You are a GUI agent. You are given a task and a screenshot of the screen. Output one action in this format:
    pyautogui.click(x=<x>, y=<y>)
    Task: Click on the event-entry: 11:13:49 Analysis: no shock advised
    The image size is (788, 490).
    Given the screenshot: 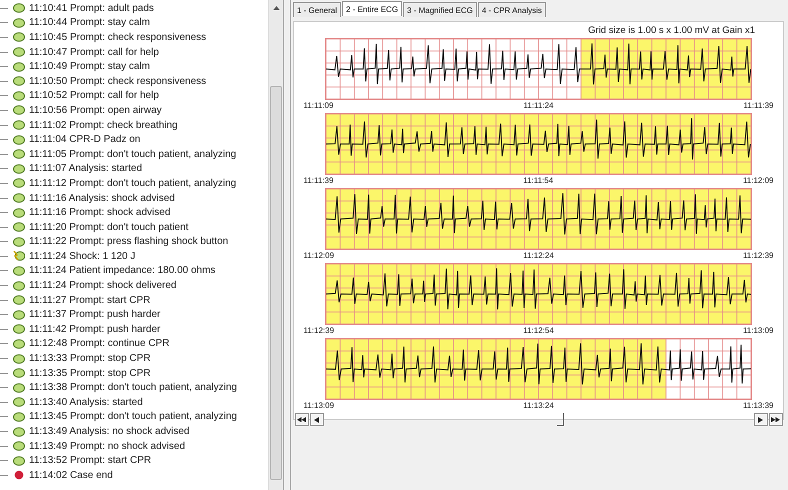 What is the action you would take?
    pyautogui.click(x=109, y=432)
    